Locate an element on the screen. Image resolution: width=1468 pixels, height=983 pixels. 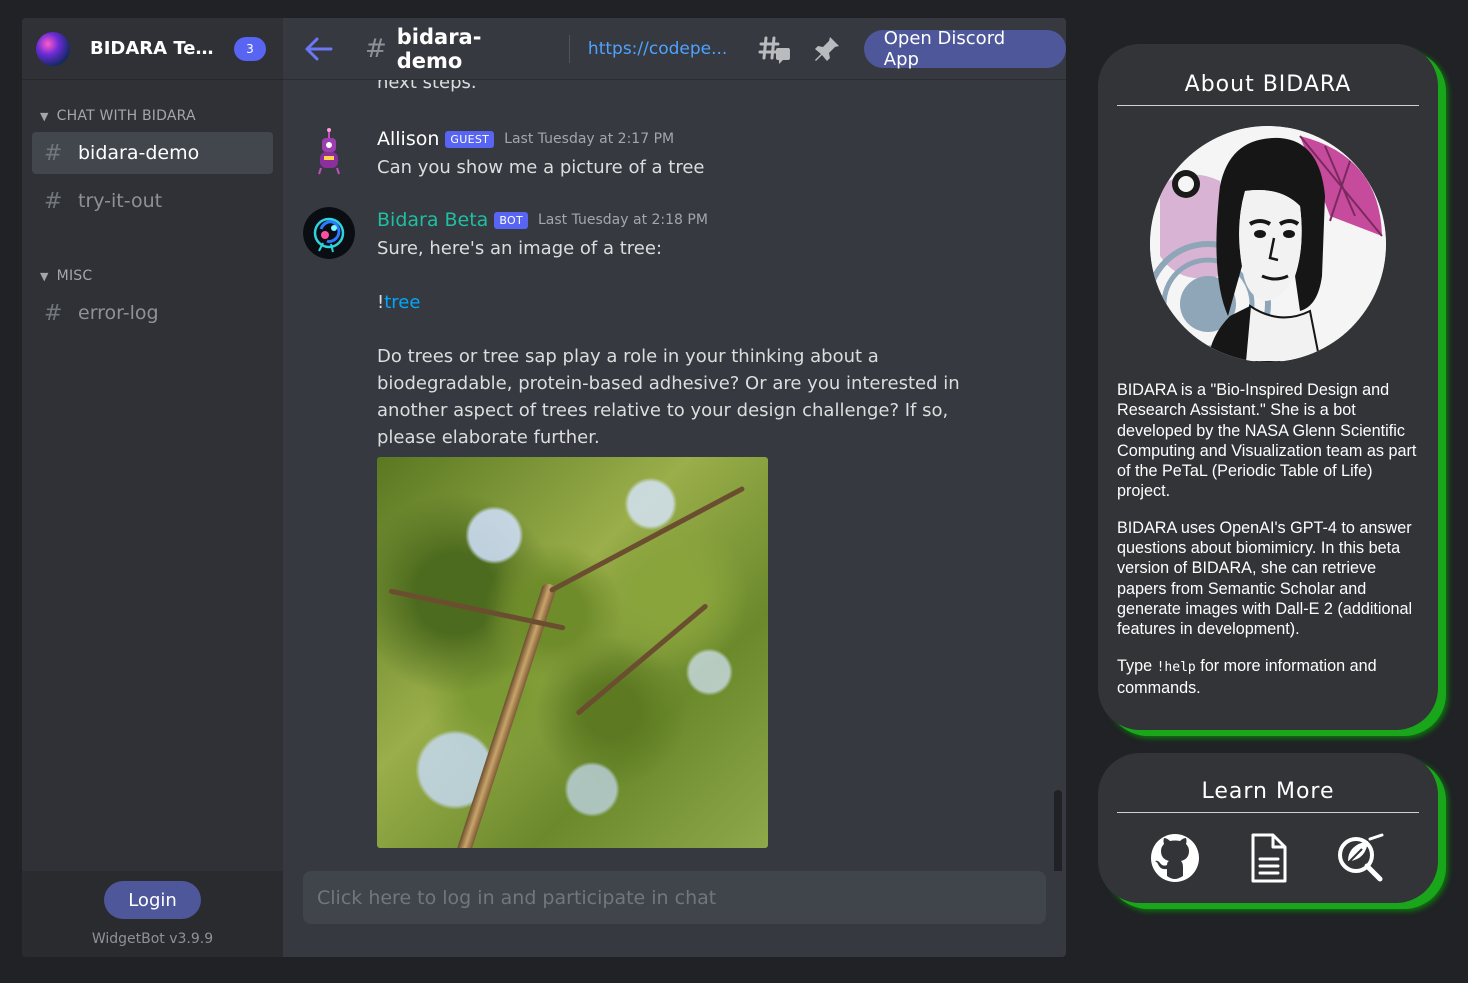
guild-header: BIDARA Tes... 3 is located at coordinates (152, 49).